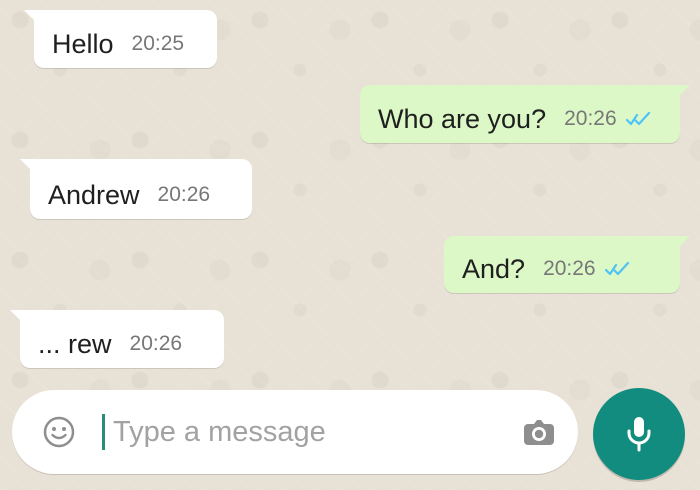 The width and height of the screenshot is (700, 490). What do you see at coordinates (494, 268) in the screenshot?
I see `message-text: And?` at bounding box center [494, 268].